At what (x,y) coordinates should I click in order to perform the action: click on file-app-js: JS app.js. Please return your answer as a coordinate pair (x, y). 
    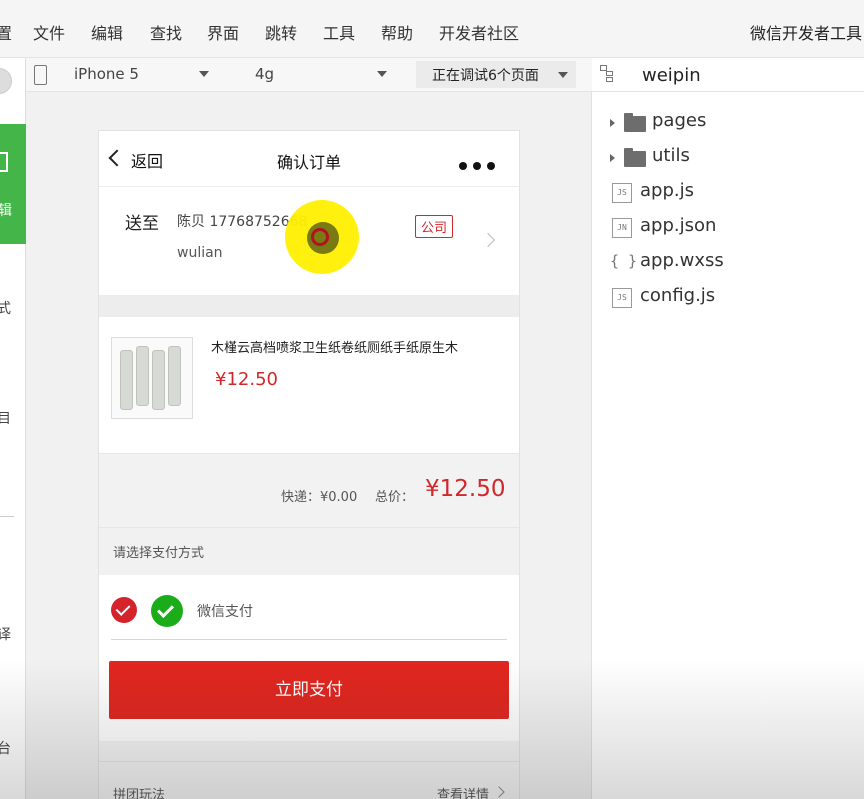
    Looking at the image, I should click on (728, 193).